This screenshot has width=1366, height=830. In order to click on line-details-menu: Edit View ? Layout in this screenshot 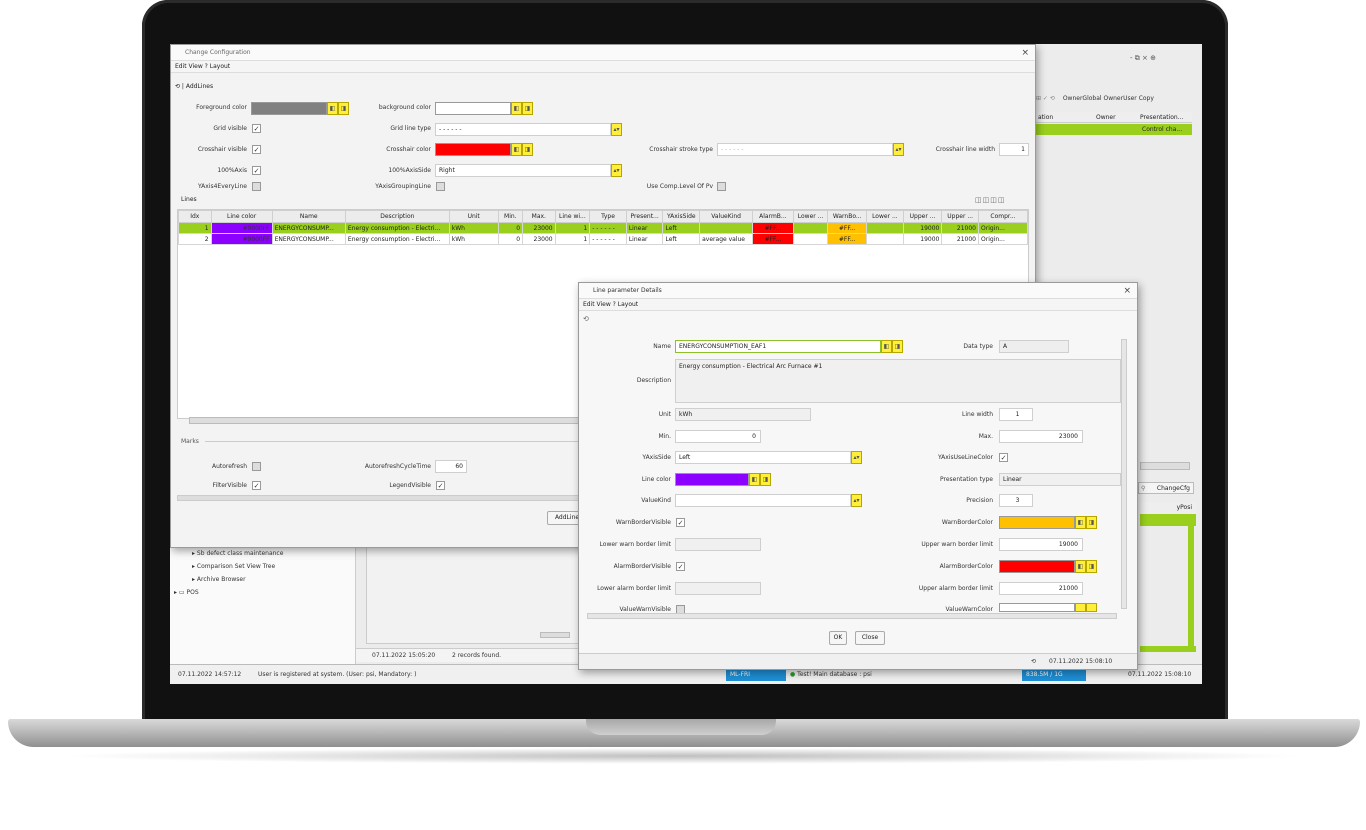, I will do `click(858, 305)`.